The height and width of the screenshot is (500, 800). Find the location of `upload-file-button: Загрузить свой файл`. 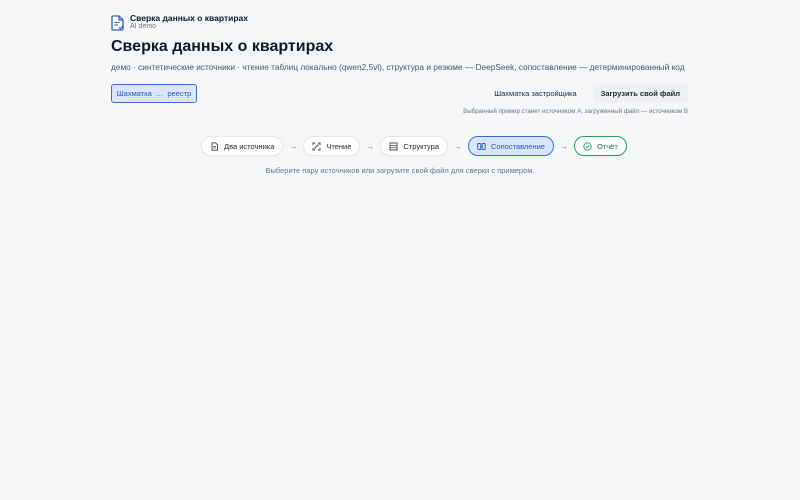

upload-file-button: Загрузить свой файл is located at coordinates (640, 93).